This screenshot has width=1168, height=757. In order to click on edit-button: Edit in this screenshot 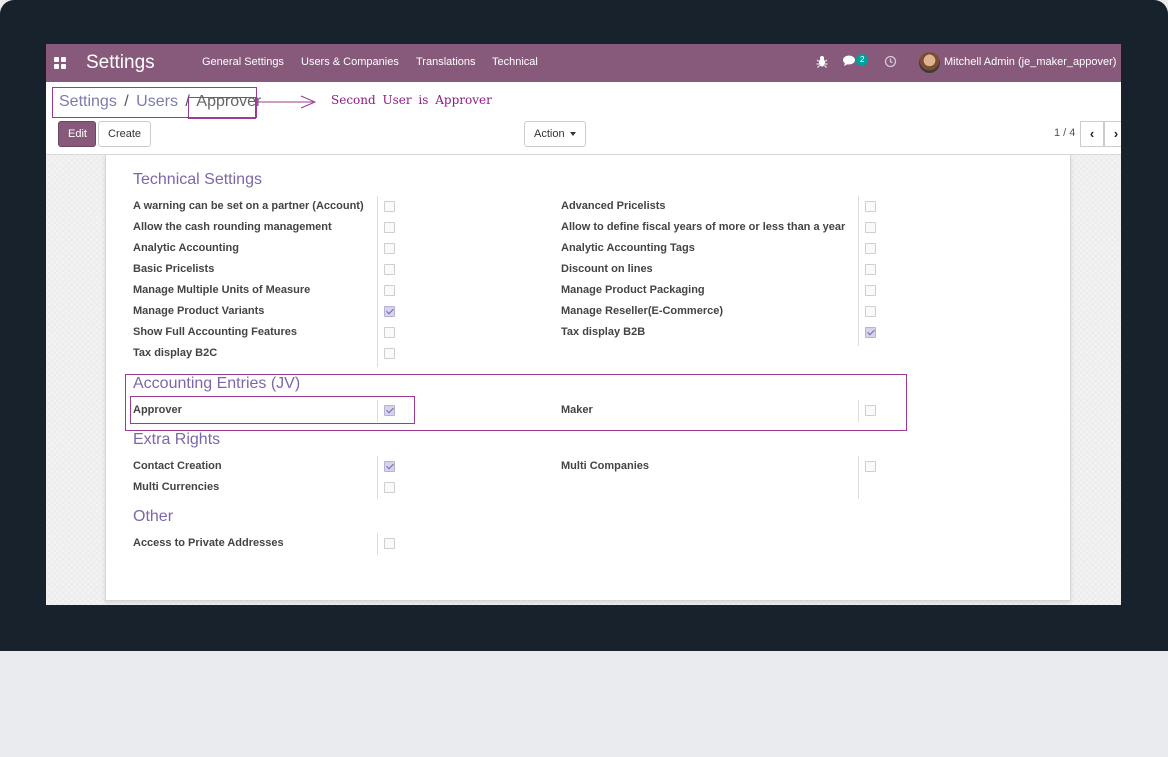, I will do `click(77, 134)`.